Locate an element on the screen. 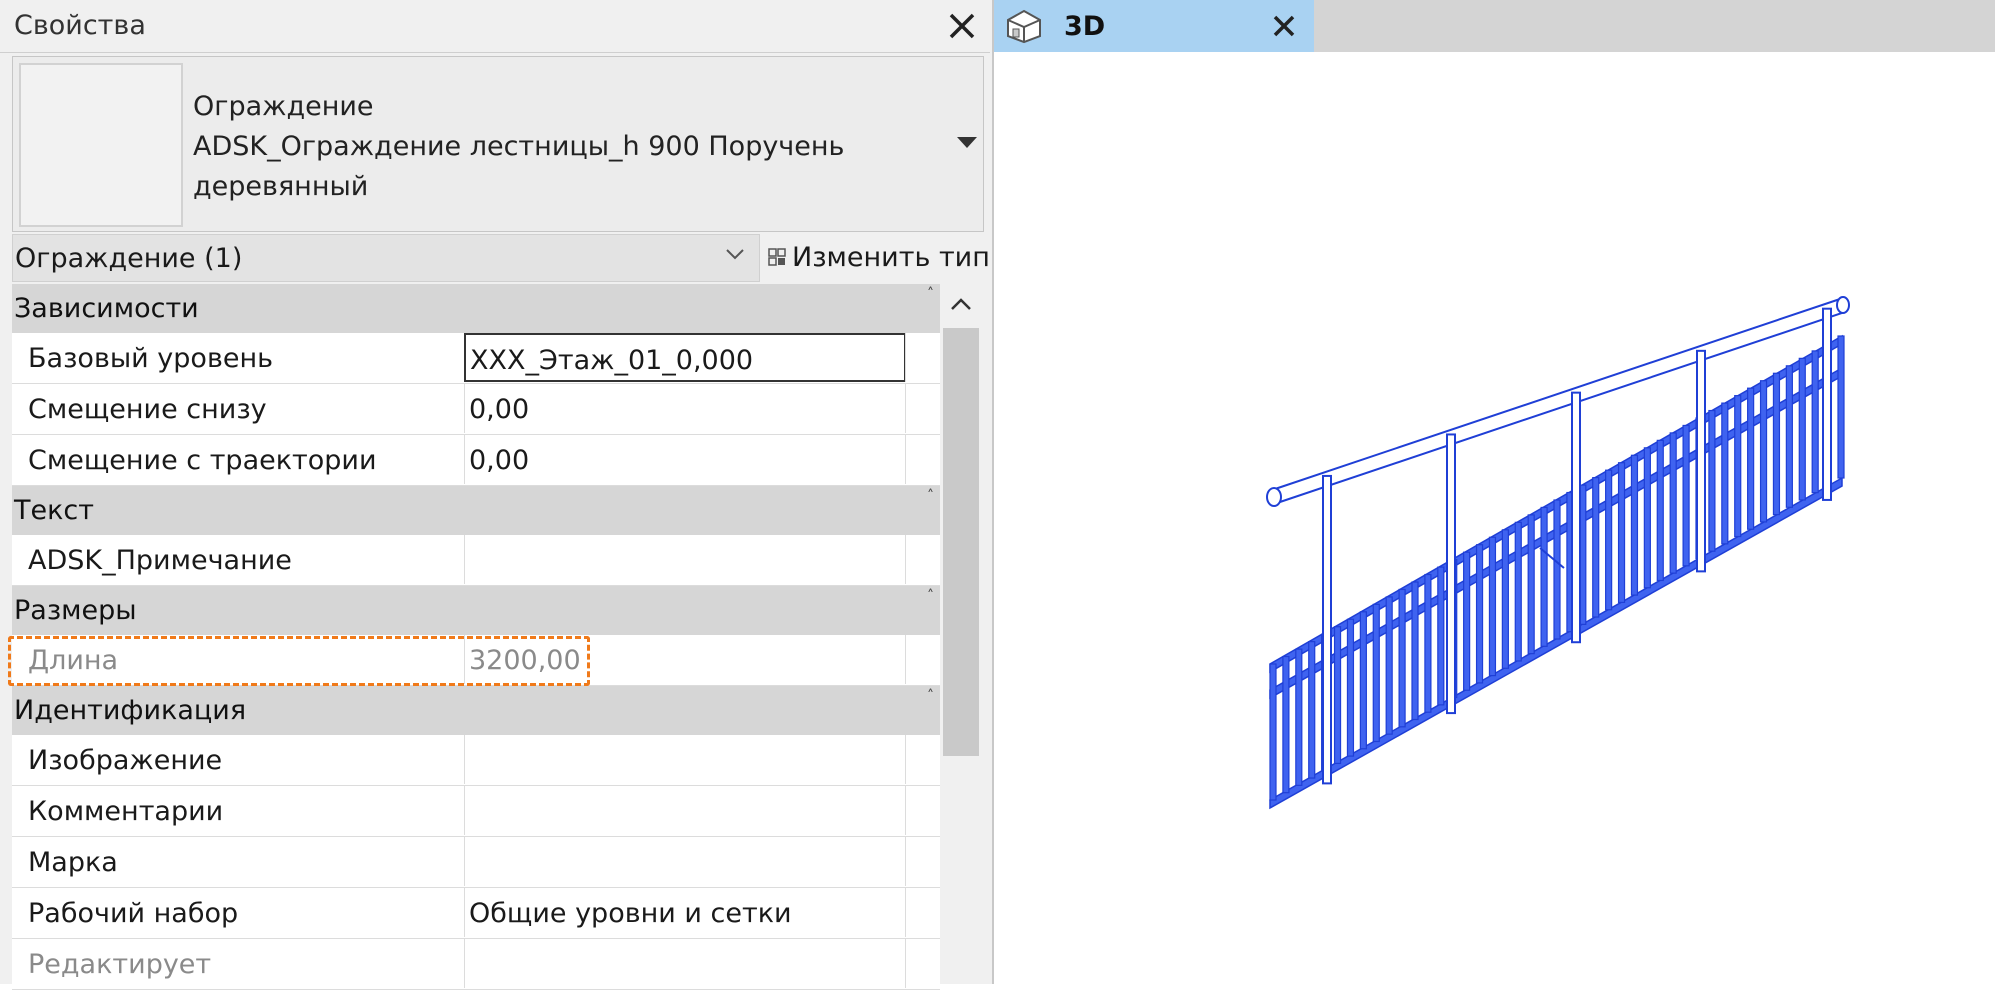 The image size is (1995, 990). group-header-text: Текст ˄ is located at coordinates (476, 510).